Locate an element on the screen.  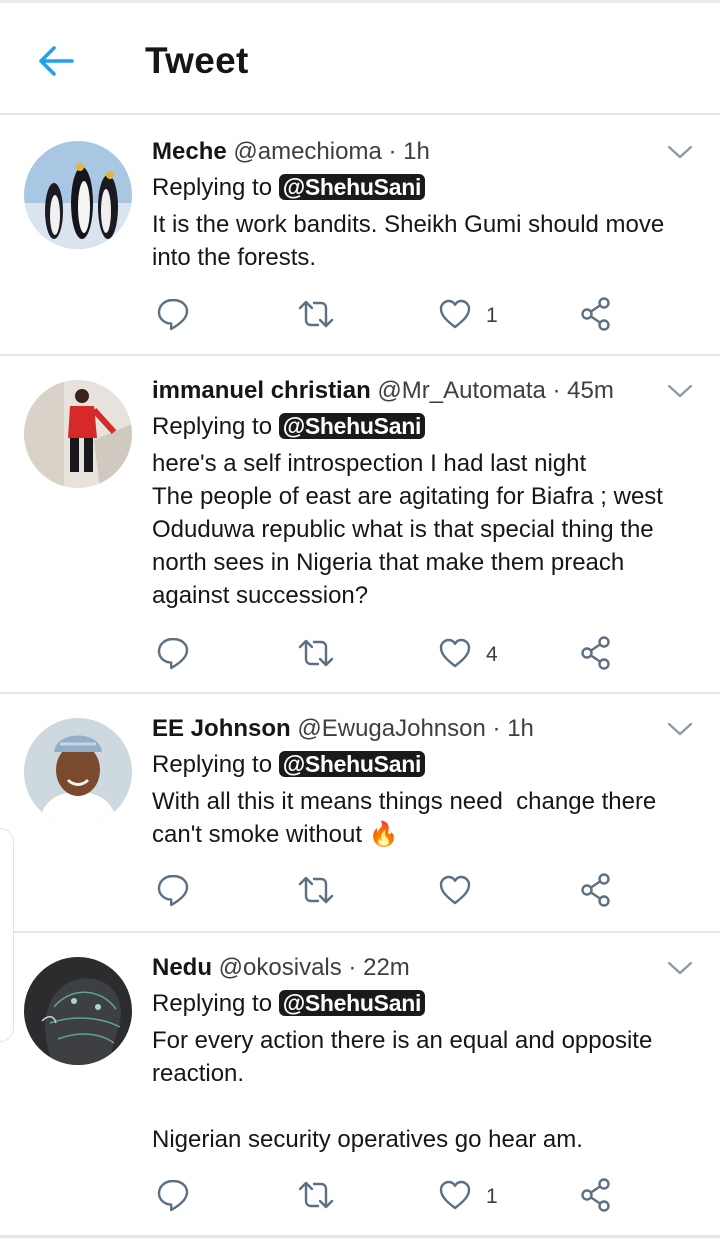
like-button is located at coordinates (478, 892).